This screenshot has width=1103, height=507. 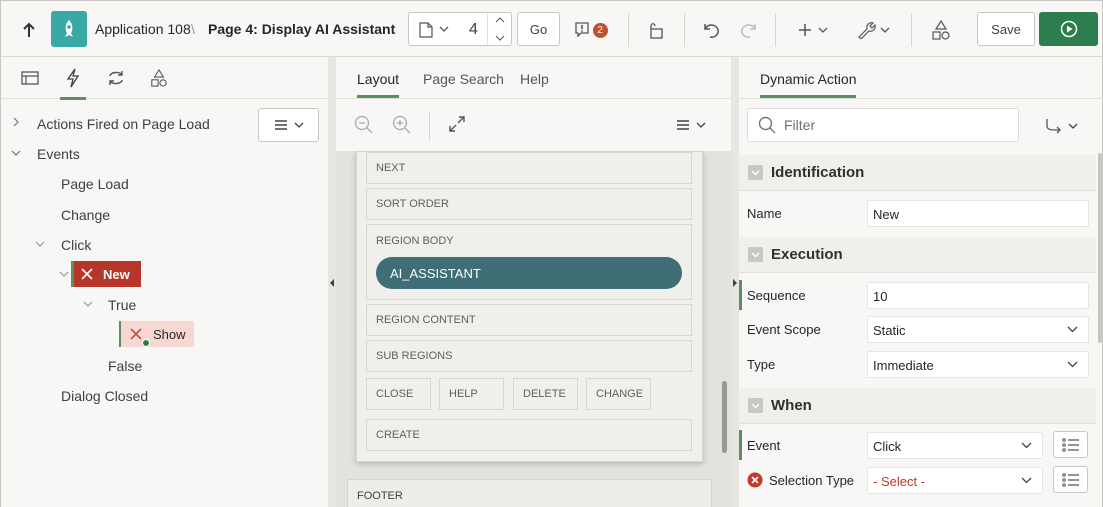 I want to click on collapse-right-icon, so click(x=735, y=283).